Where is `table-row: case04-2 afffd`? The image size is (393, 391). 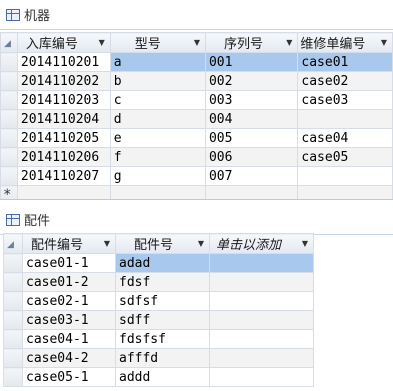 table-row: case04-2 afffd is located at coordinates (158, 358).